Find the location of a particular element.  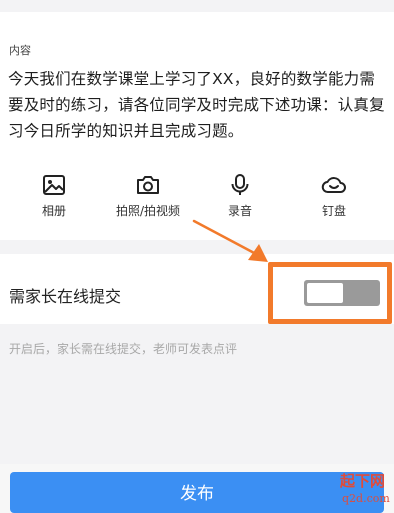

annotation-highlight-box is located at coordinates (330, 293).